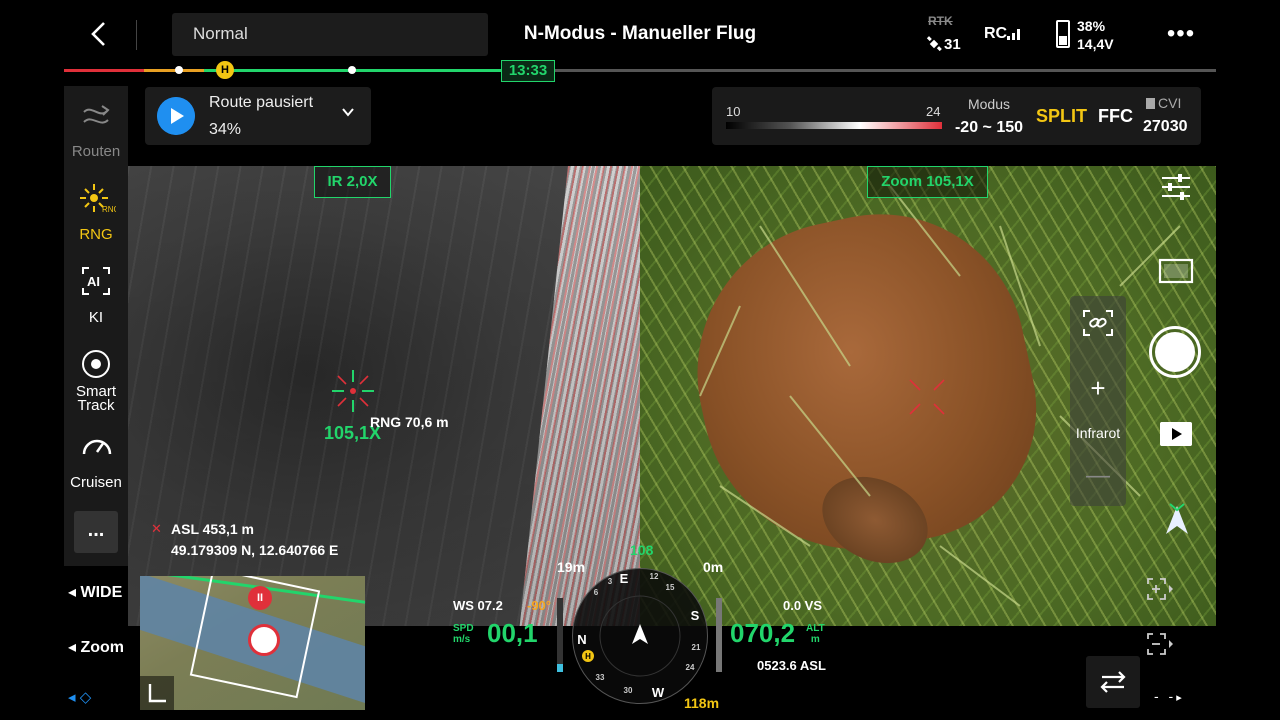 This screenshot has width=1280, height=720. Describe the element at coordinates (79, 697) in the screenshot. I see `map-layer-button: ◂ ◇` at that location.